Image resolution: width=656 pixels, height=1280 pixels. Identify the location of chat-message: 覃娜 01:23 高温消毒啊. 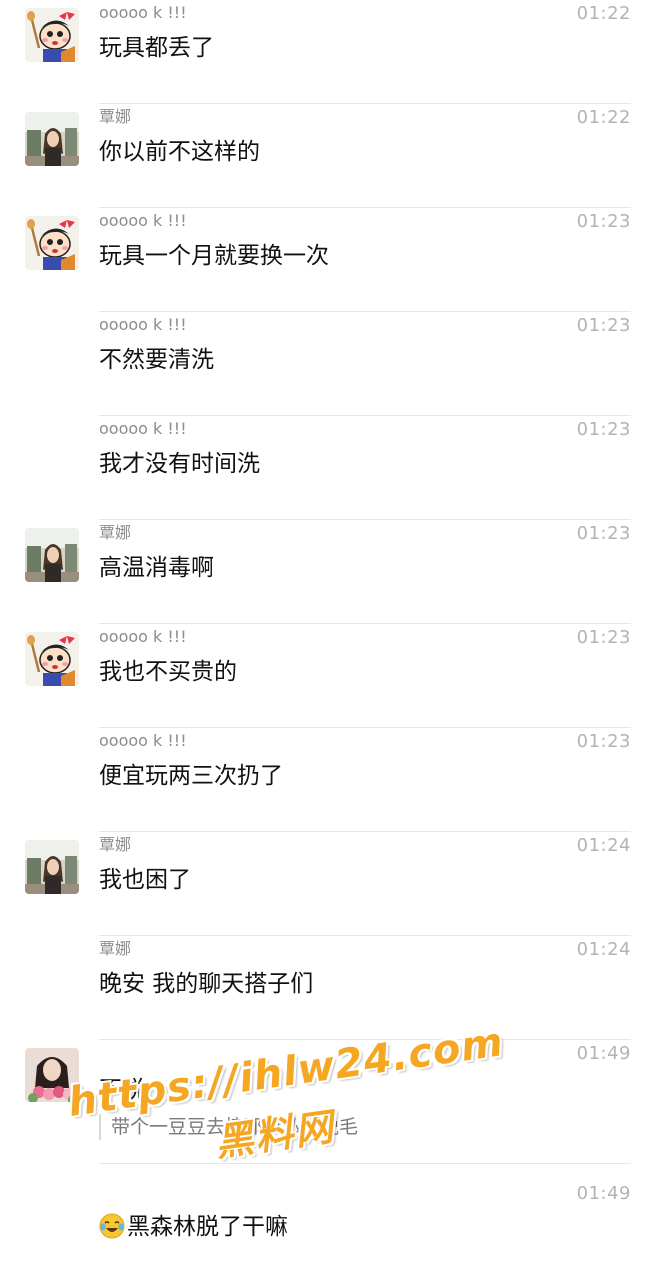
(328, 572).